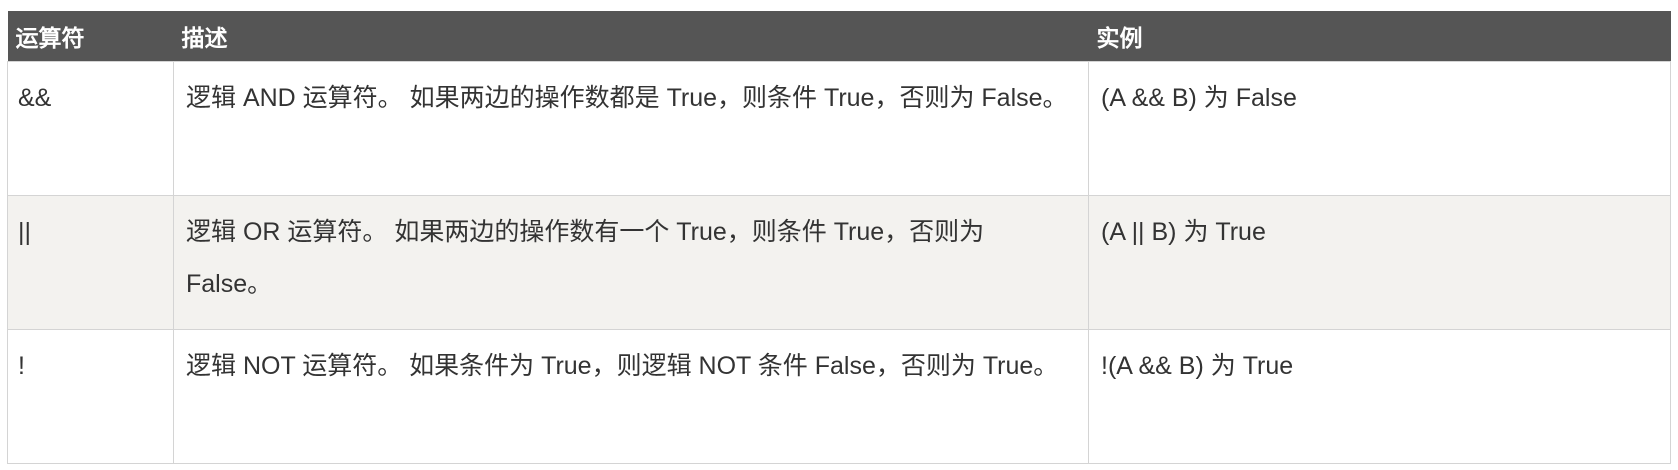 This screenshot has height=470, width=1678. I want to click on table-header: 运算符 描述 实例, so click(839, 36).